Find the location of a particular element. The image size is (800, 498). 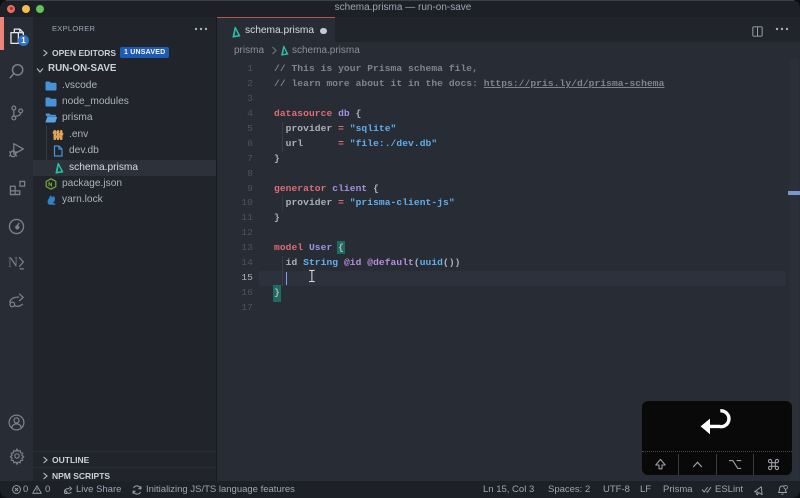

svg-text: N is located at coordinates (13, 262).